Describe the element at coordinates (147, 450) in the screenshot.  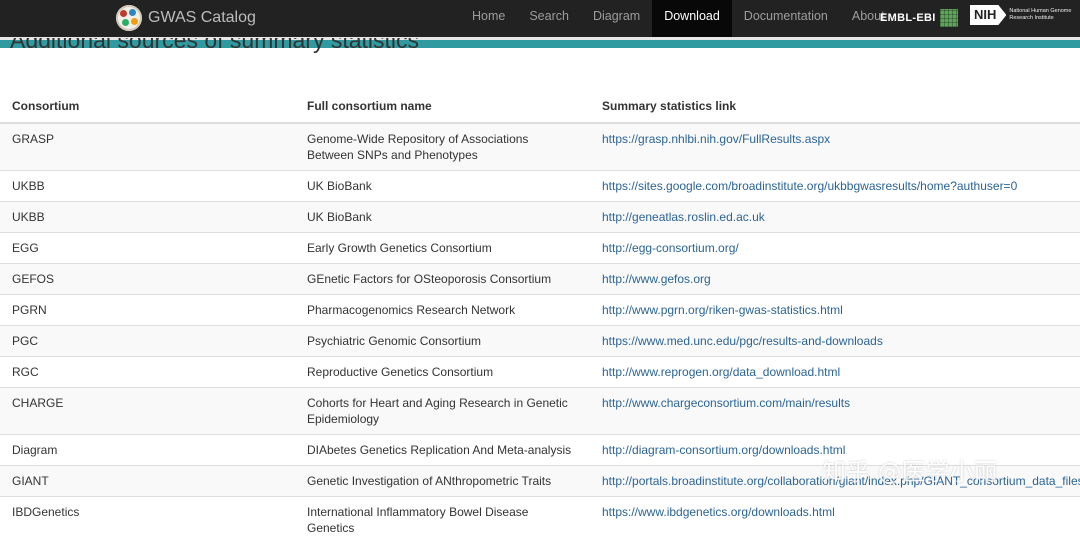
I see `consortium-cell: Diagram` at that location.